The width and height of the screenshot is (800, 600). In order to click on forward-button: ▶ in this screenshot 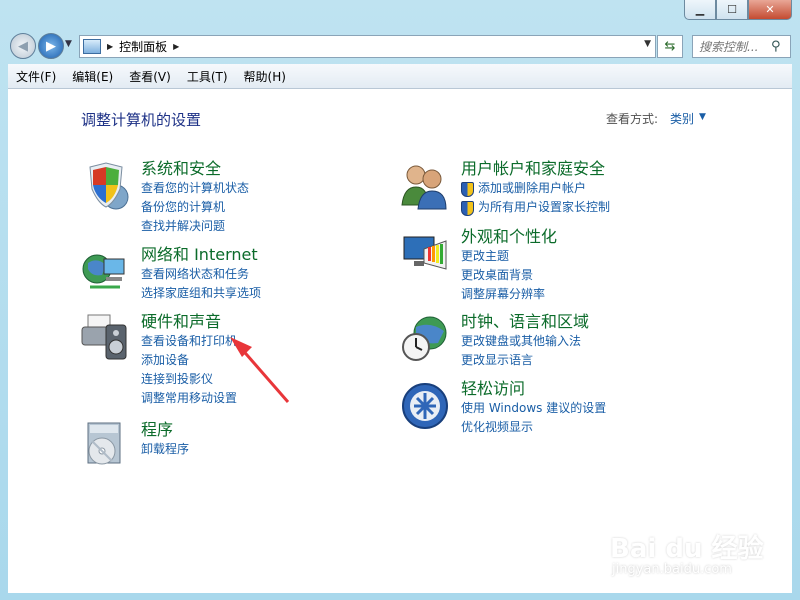, I will do `click(51, 46)`.